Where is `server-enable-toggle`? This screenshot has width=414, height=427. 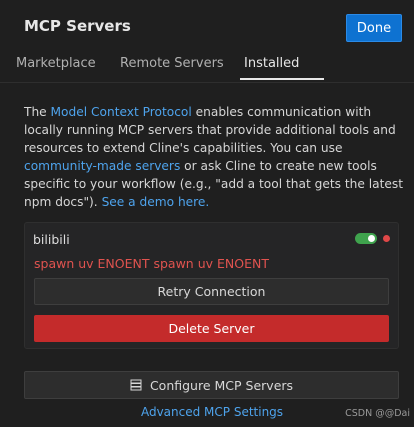 server-enable-toggle is located at coordinates (366, 238).